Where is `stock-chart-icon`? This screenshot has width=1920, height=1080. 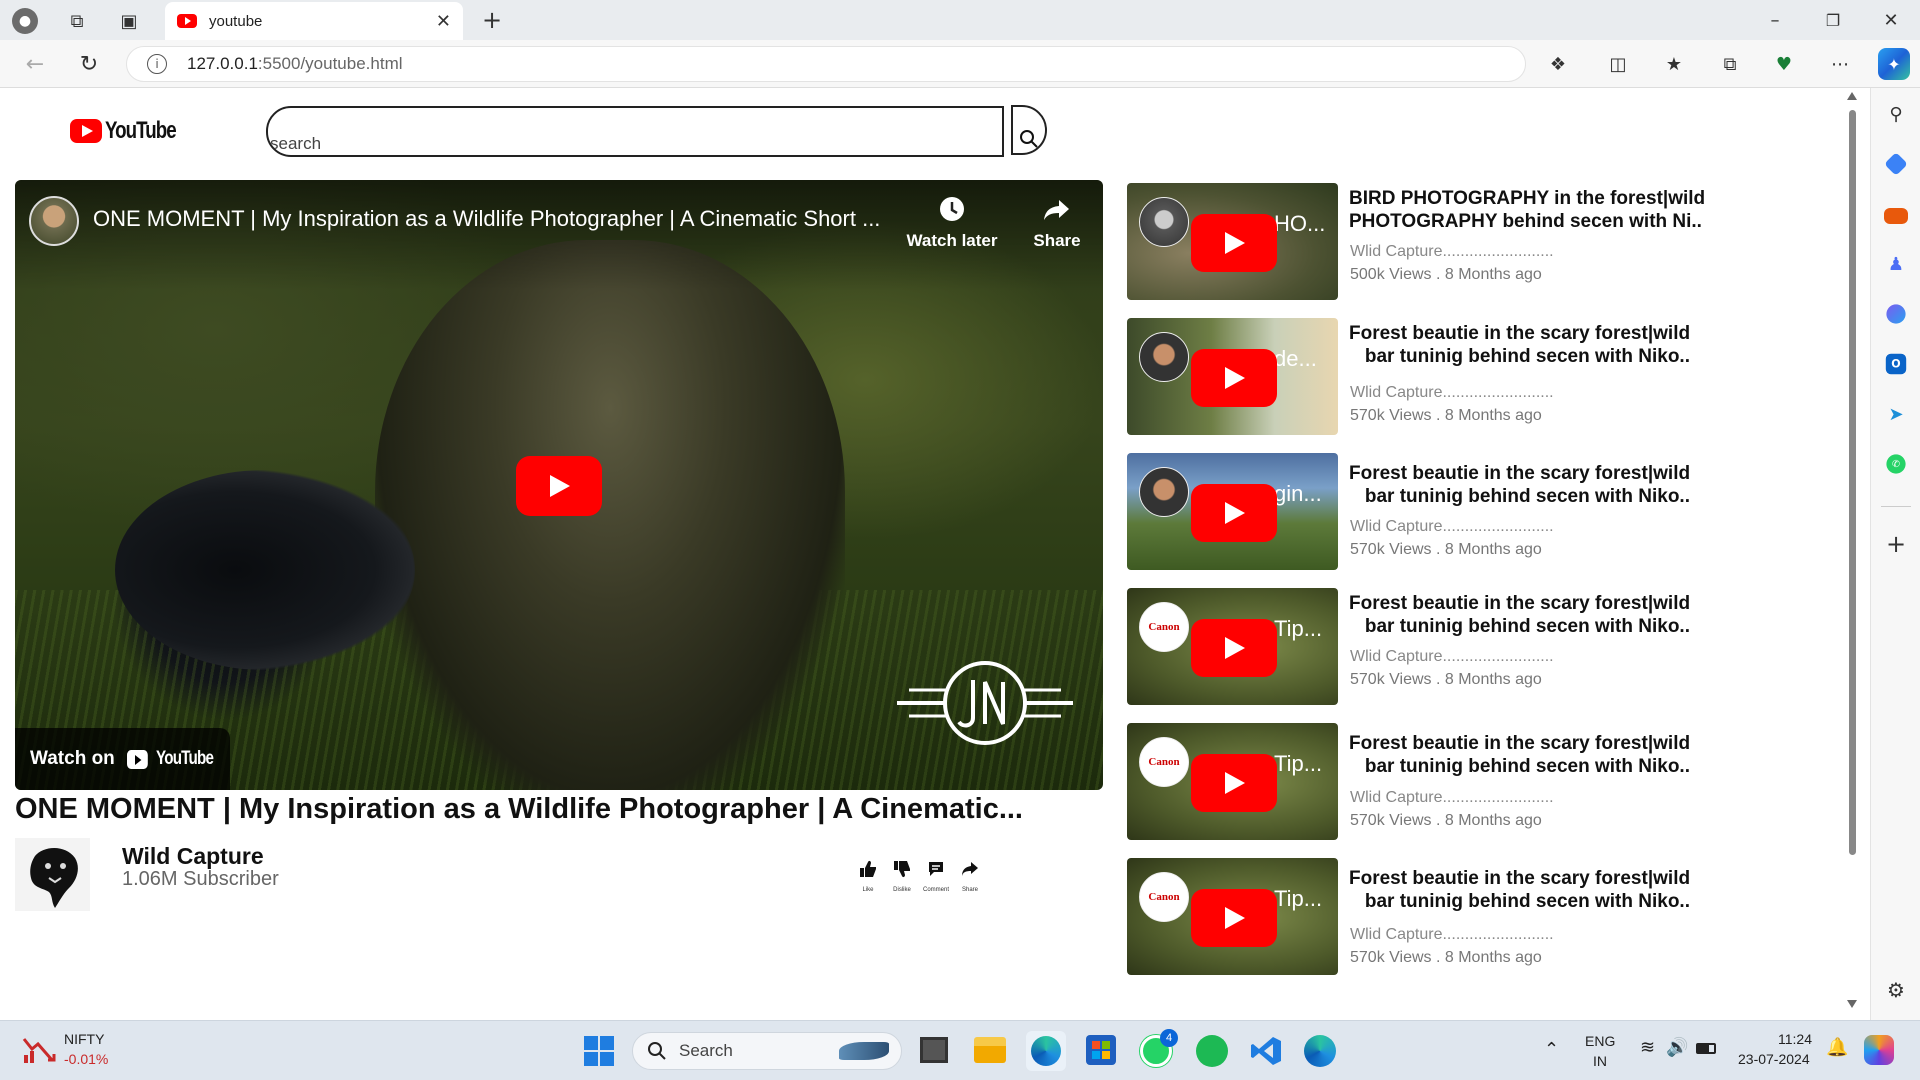 stock-chart-icon is located at coordinates (39, 1050).